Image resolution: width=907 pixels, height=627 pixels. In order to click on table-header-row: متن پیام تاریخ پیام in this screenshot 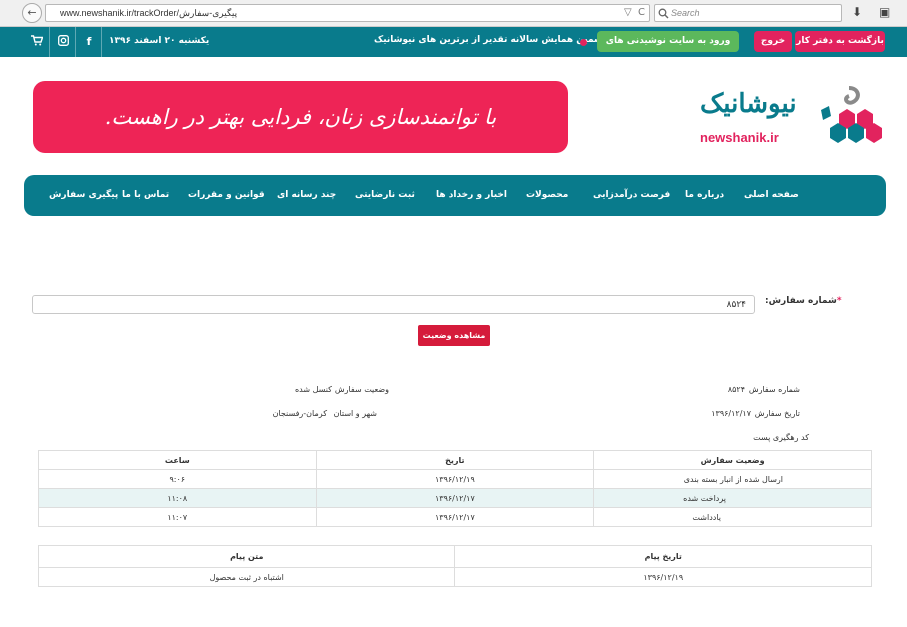, I will do `click(454, 556)`.